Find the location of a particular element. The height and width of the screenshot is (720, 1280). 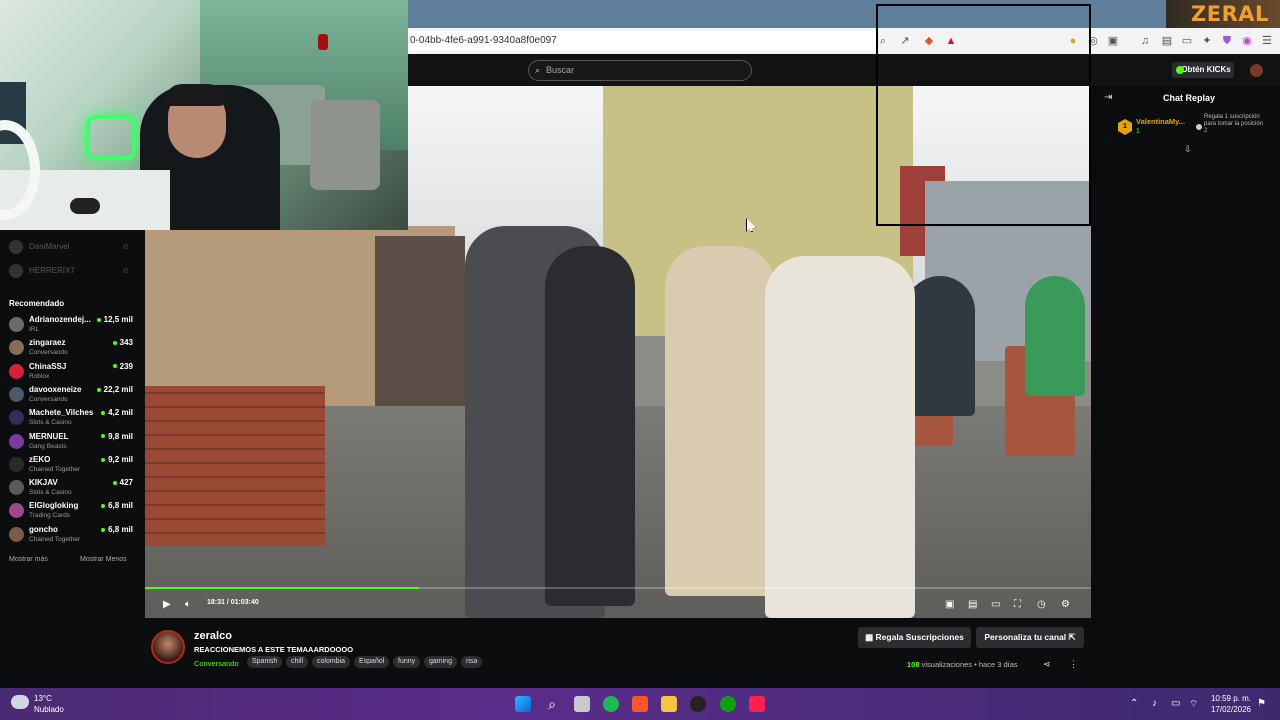

streamer-avatar is located at coordinates (168, 647).